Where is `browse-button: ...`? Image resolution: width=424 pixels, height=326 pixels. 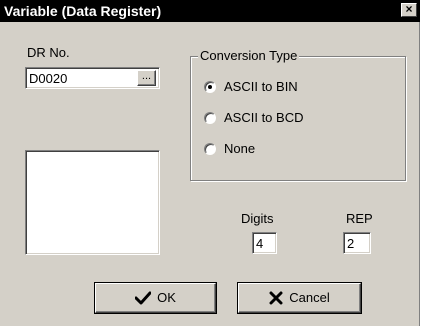 browse-button: ... is located at coordinates (146, 78).